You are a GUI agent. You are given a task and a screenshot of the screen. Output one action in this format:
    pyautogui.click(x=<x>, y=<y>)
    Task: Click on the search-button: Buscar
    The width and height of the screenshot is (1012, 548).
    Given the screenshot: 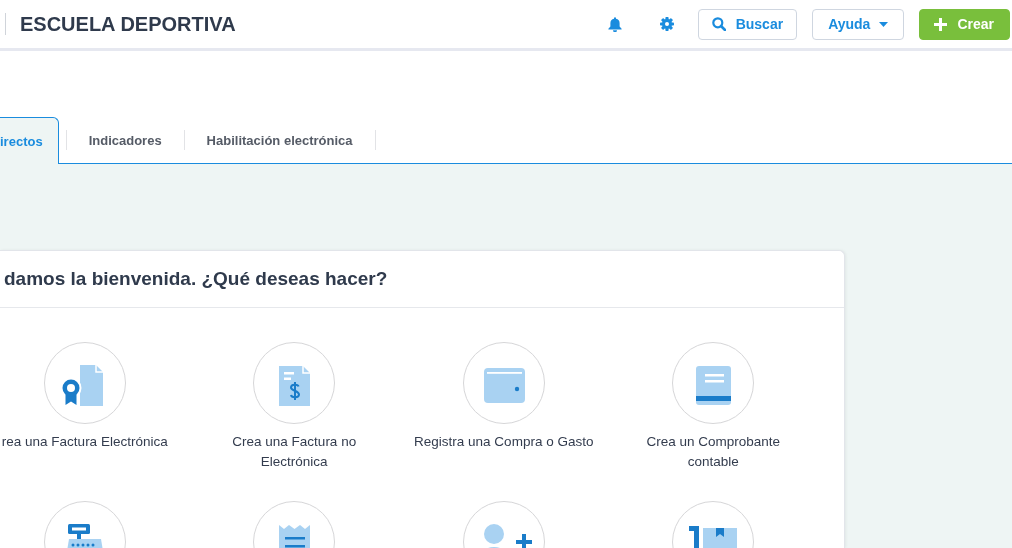 What is the action you would take?
    pyautogui.click(x=747, y=24)
    